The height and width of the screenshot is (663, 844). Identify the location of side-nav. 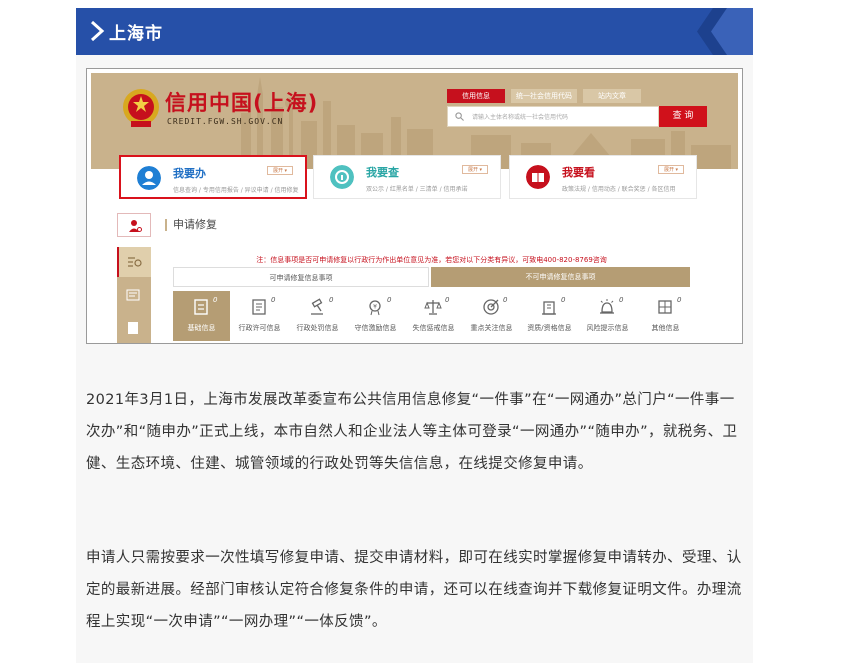
(134, 295).